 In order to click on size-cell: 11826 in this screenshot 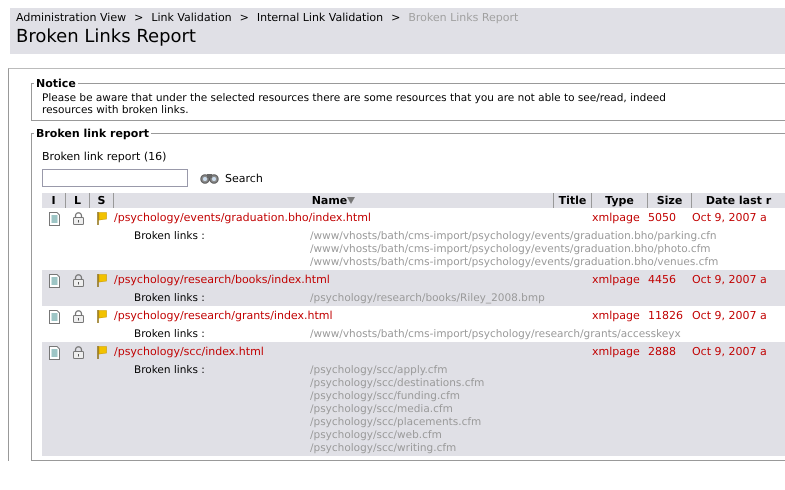, I will do `click(665, 315)`.